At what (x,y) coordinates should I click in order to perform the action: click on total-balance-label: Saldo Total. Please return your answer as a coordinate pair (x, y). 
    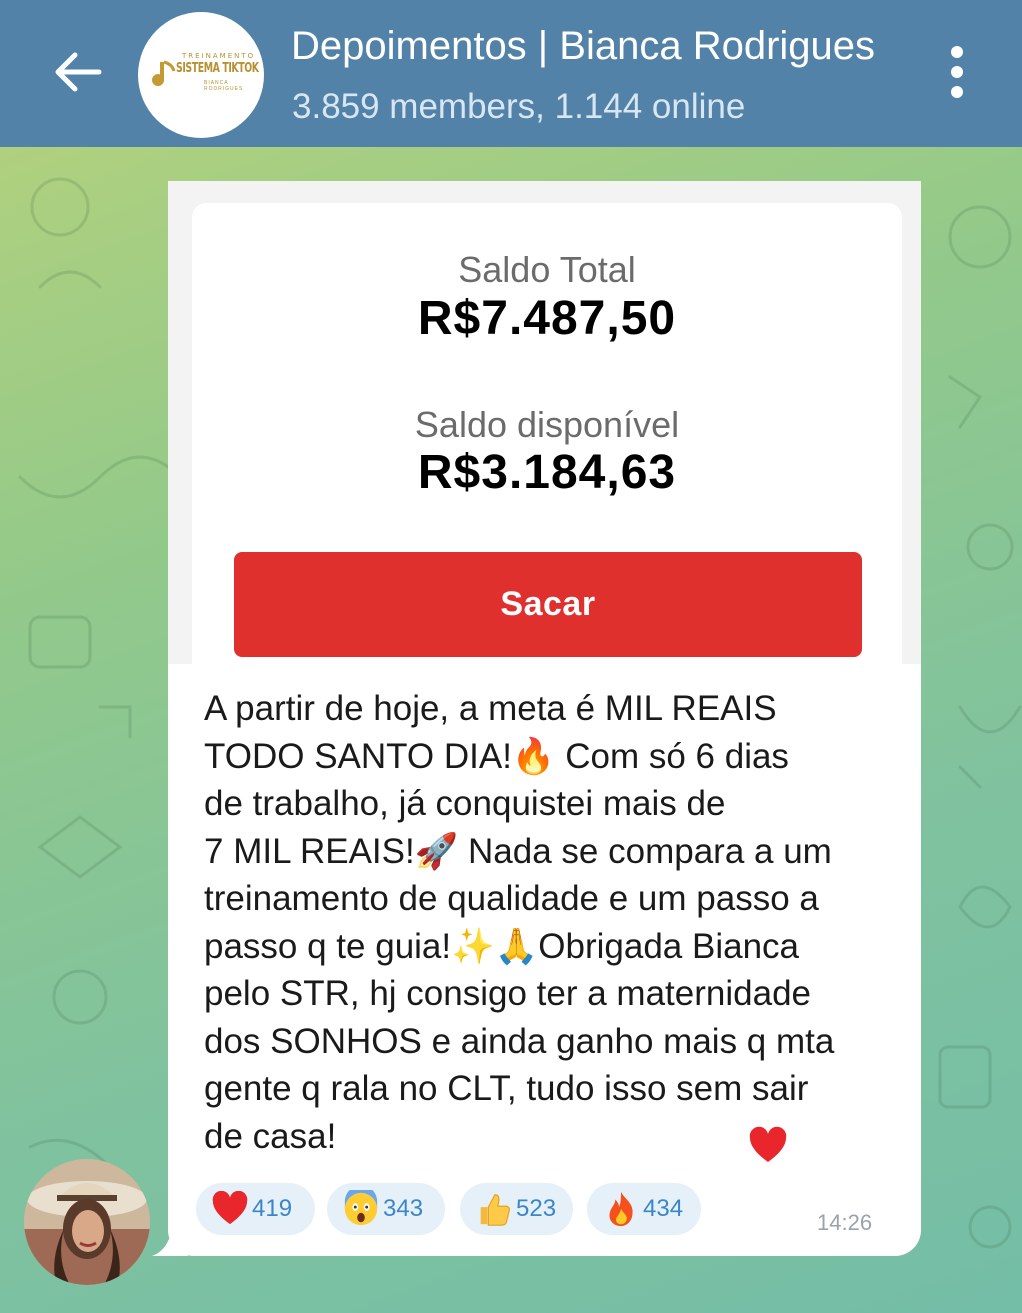
    Looking at the image, I should click on (547, 269).